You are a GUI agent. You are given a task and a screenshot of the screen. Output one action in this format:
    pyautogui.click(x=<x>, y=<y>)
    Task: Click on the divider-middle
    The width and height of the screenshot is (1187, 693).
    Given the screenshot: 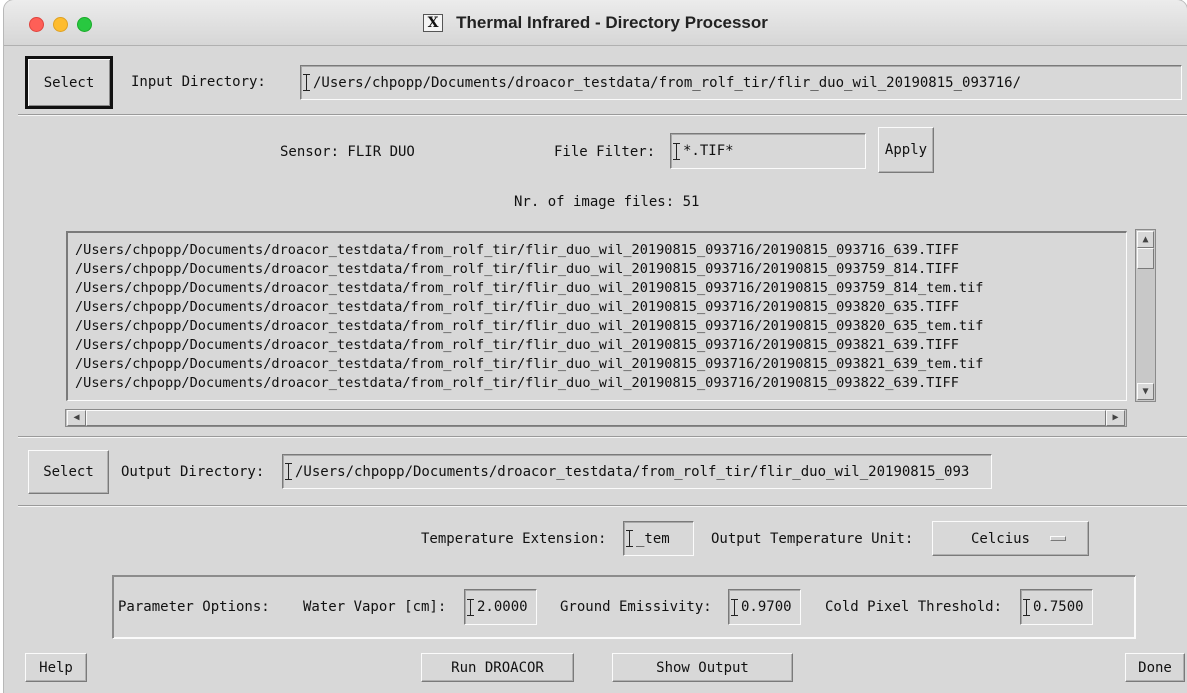 What is the action you would take?
    pyautogui.click(x=602, y=437)
    